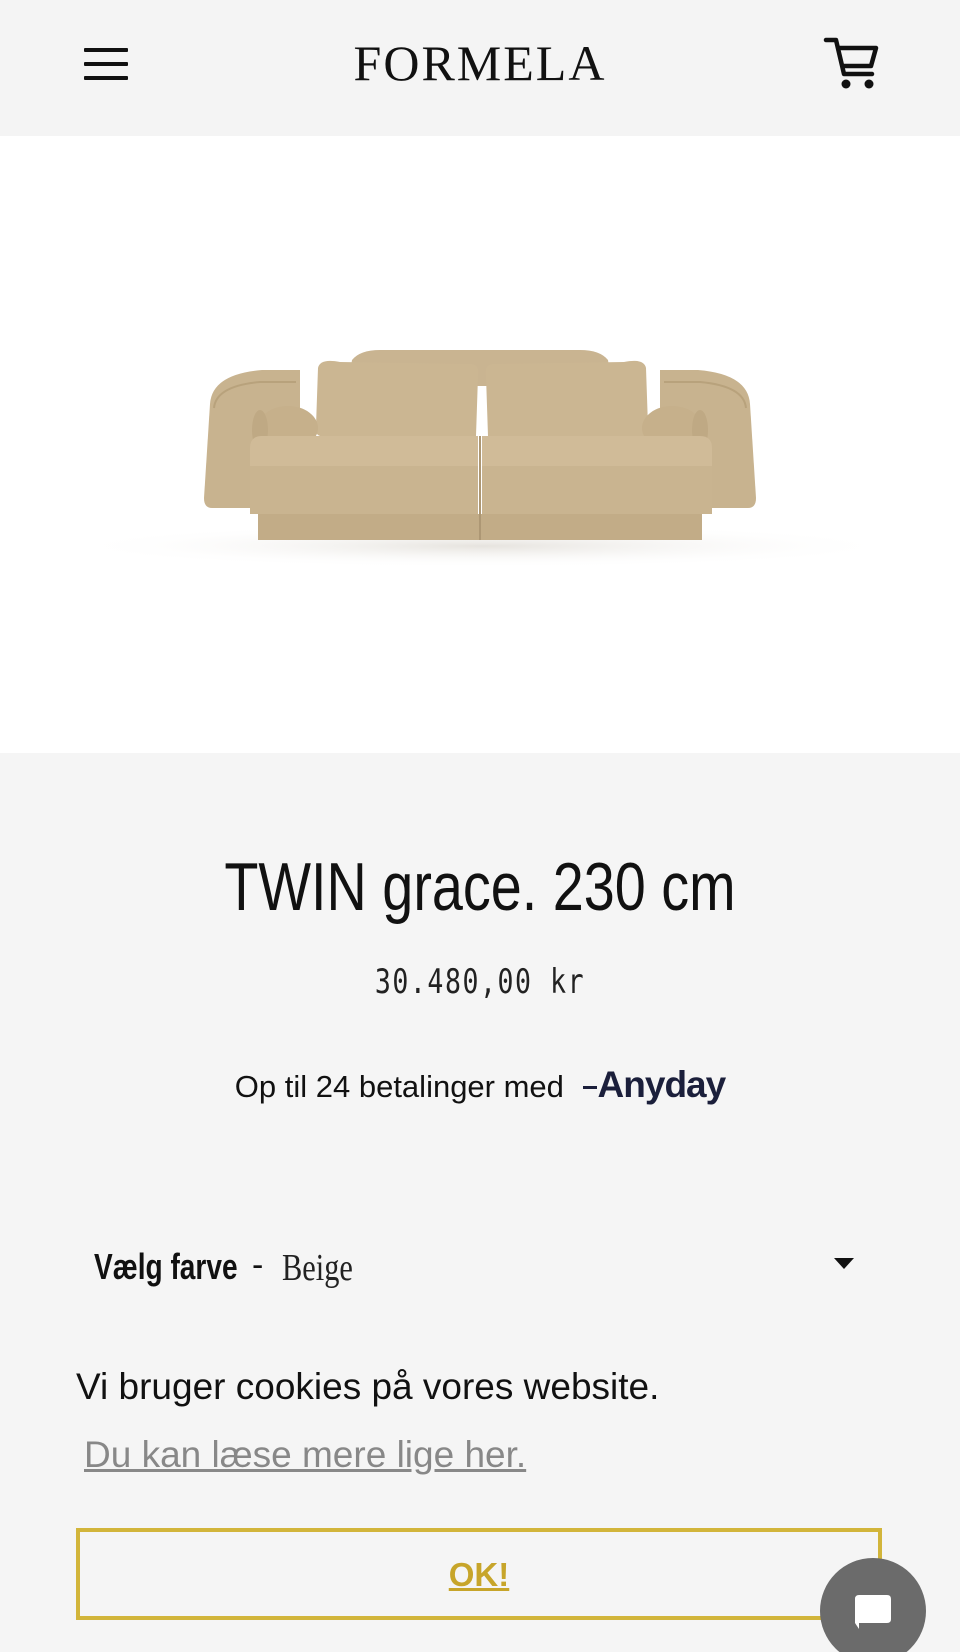 The image size is (960, 1652). I want to click on chevron-down-icon, so click(844, 1263).